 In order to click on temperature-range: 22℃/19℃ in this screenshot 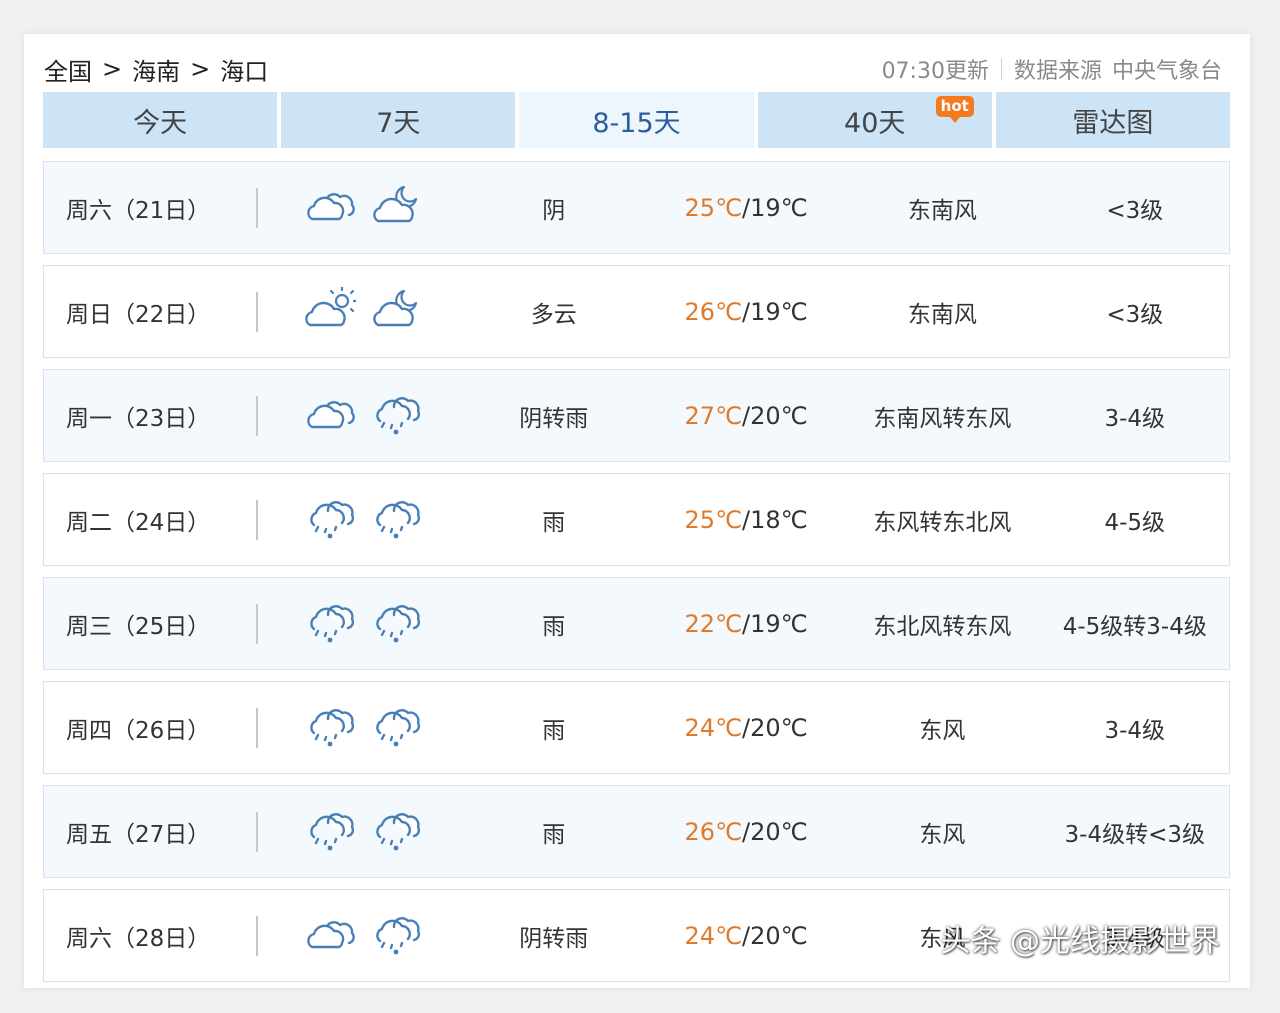, I will do `click(746, 624)`.